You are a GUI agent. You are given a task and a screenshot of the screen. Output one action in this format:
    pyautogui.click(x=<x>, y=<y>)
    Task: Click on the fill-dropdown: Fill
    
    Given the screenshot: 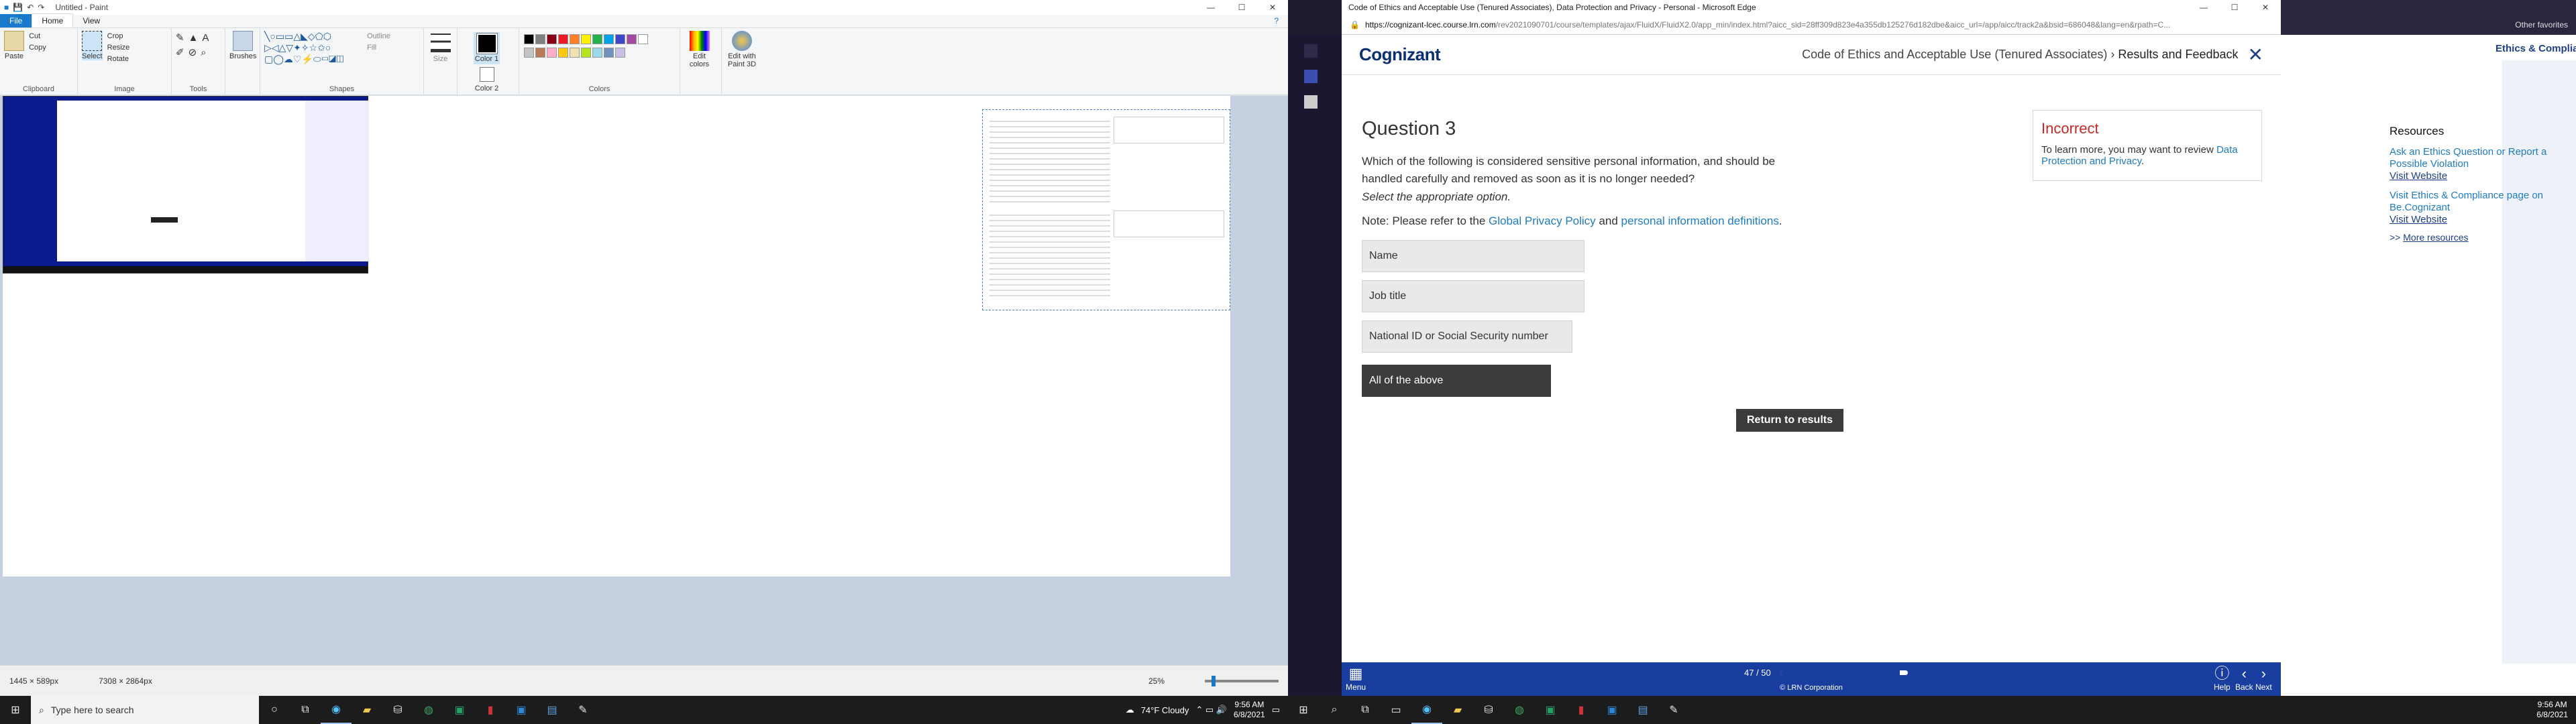 What is the action you would take?
    pyautogui.click(x=378, y=48)
    